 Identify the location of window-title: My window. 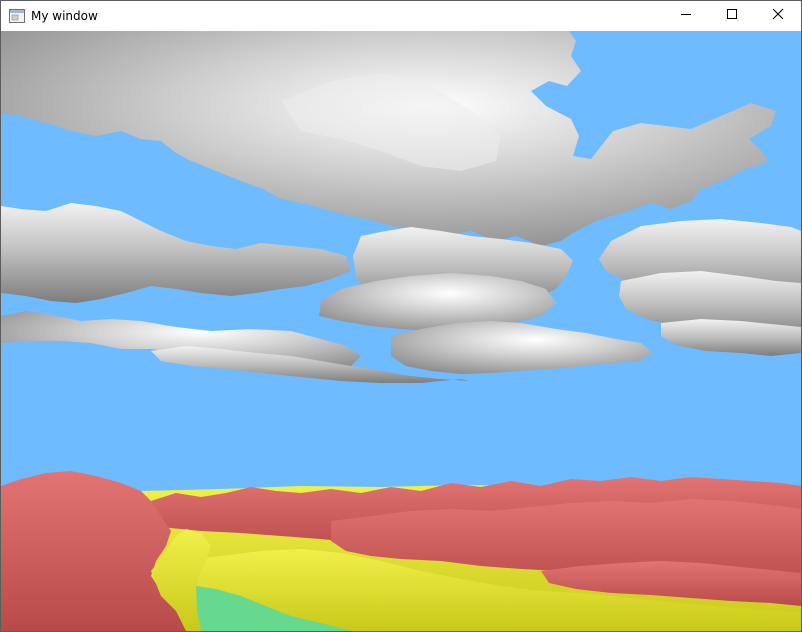
(64, 16).